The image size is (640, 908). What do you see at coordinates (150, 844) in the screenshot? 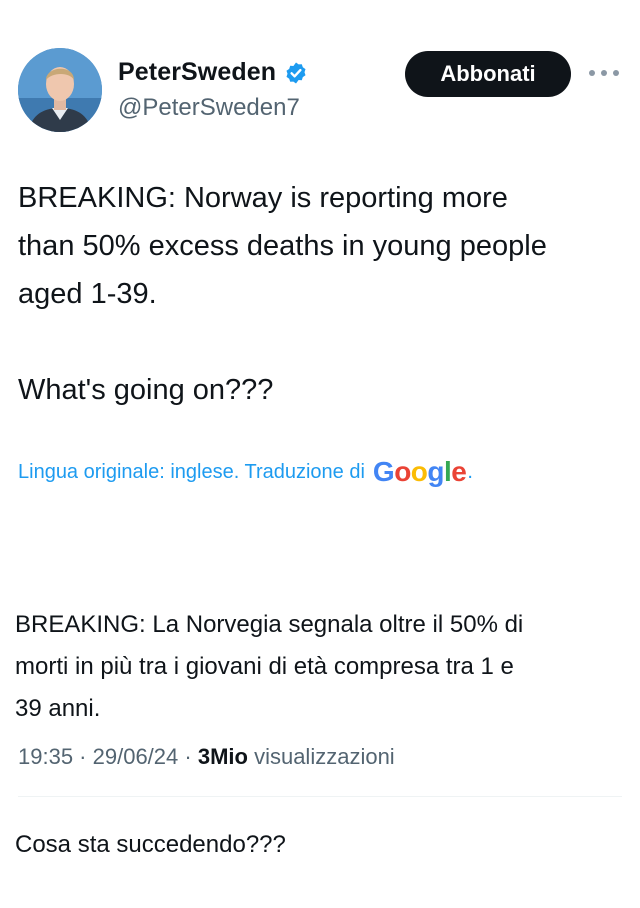
I see `translated-paragraph: Cosa sta succedendo???` at bounding box center [150, 844].